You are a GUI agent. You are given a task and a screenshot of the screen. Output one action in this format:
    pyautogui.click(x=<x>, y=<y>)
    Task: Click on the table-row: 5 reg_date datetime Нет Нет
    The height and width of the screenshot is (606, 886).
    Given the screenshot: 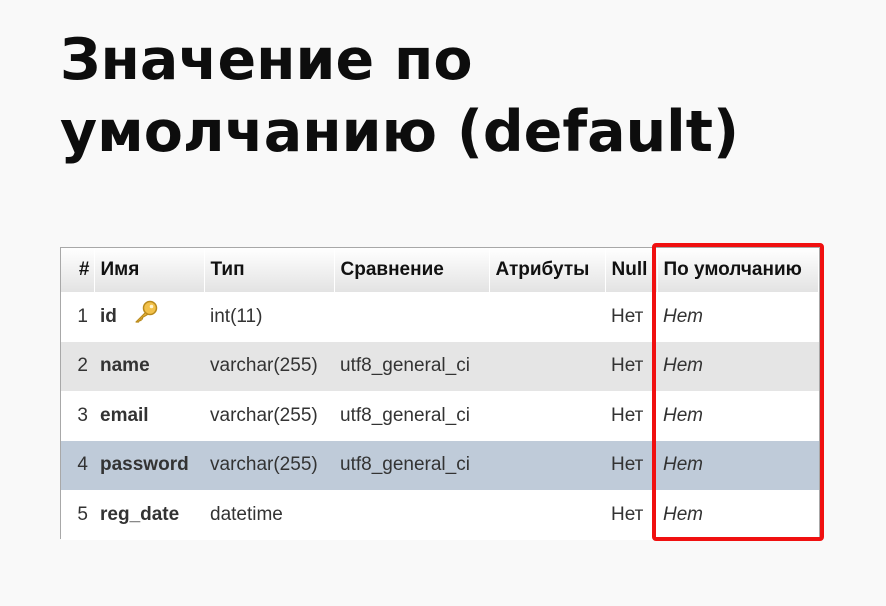 What is the action you would take?
    pyautogui.click(x=440, y=515)
    